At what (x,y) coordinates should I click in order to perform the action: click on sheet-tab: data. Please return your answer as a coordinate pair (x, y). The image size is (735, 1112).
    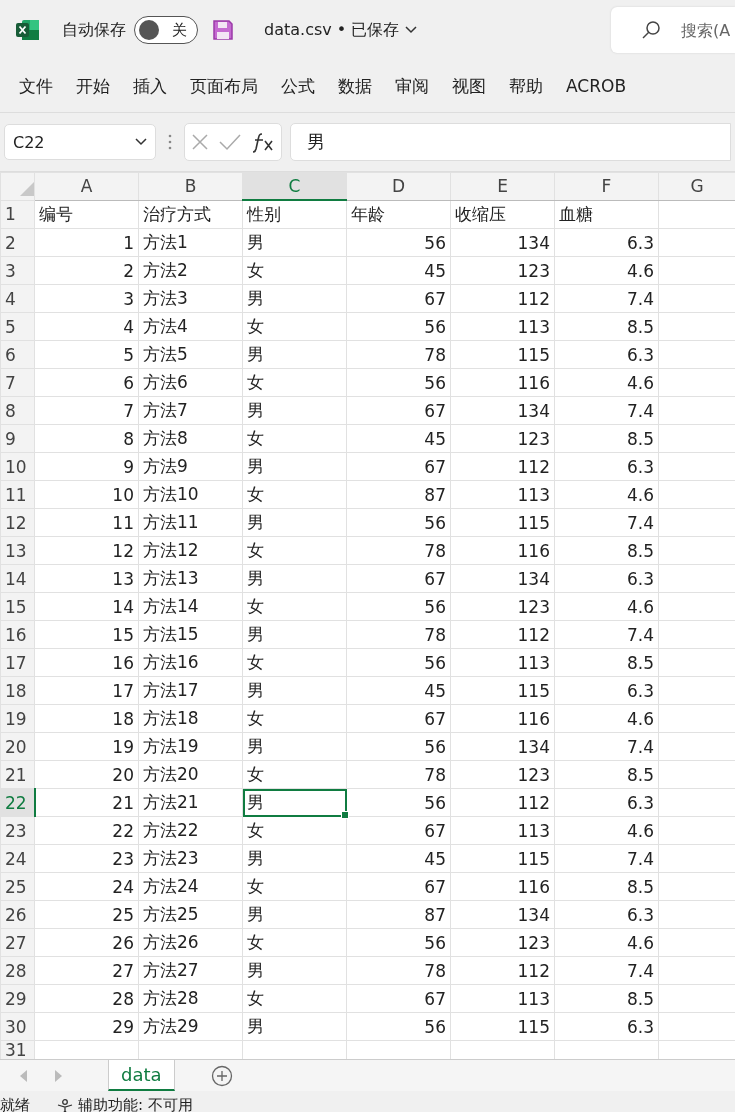
    Looking at the image, I should click on (141, 1075).